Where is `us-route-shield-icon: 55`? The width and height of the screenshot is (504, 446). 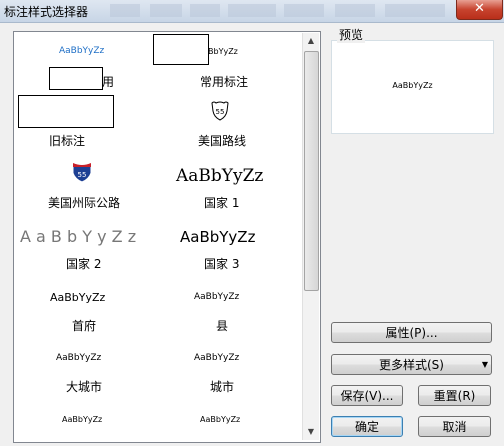 us-route-shield-icon: 55 is located at coordinates (220, 111).